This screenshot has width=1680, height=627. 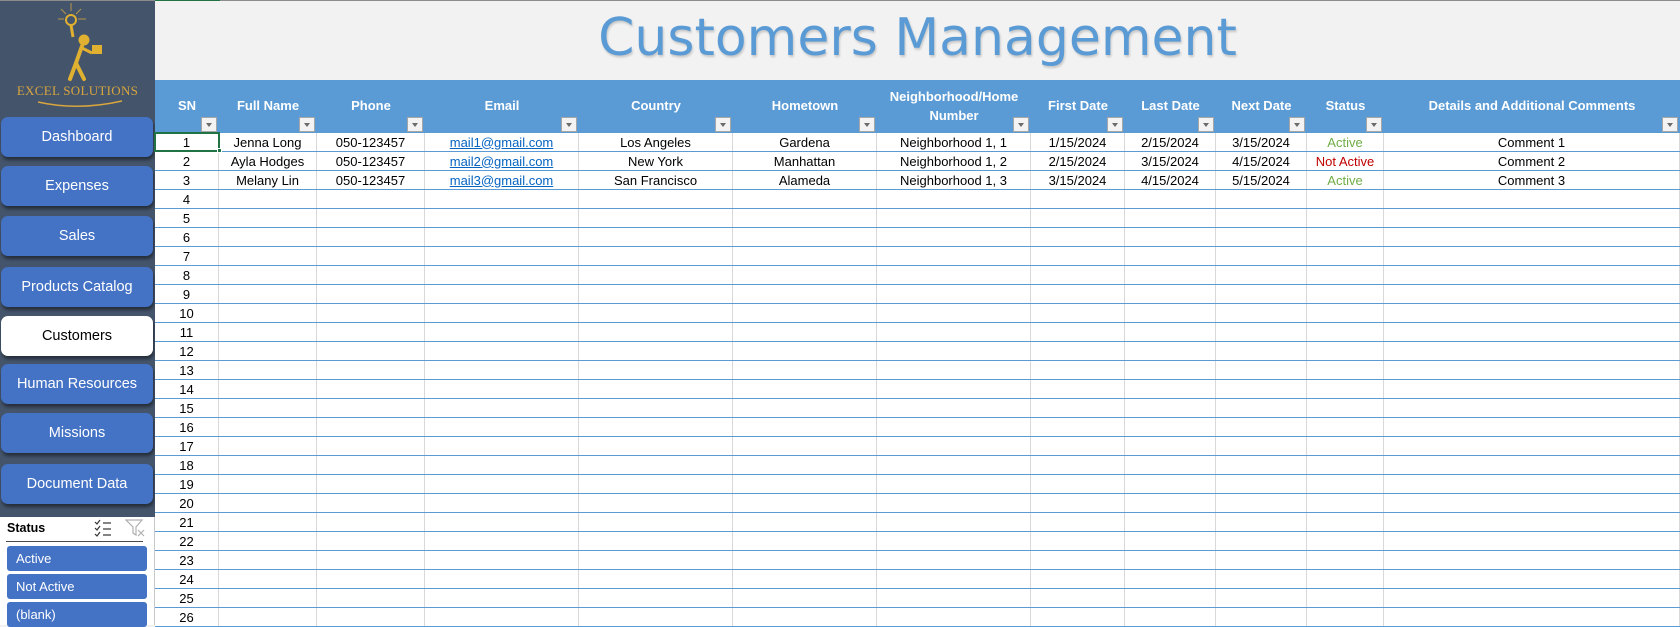 What do you see at coordinates (1532, 106) in the screenshot?
I see `column-header-comments: Details and Additional Comments` at bounding box center [1532, 106].